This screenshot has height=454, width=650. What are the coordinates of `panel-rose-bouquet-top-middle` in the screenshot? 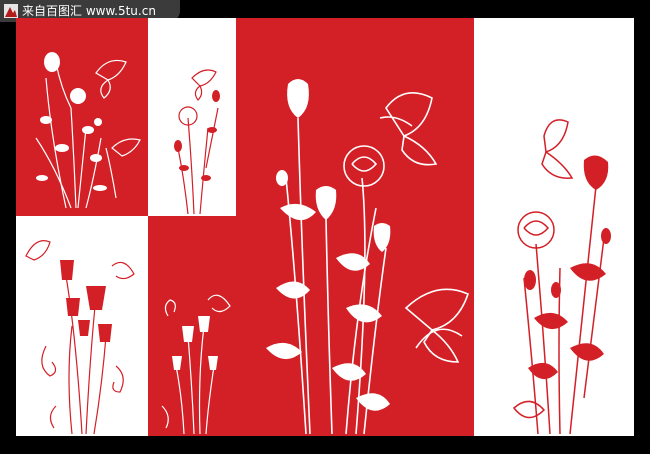 It's located at (192, 117).